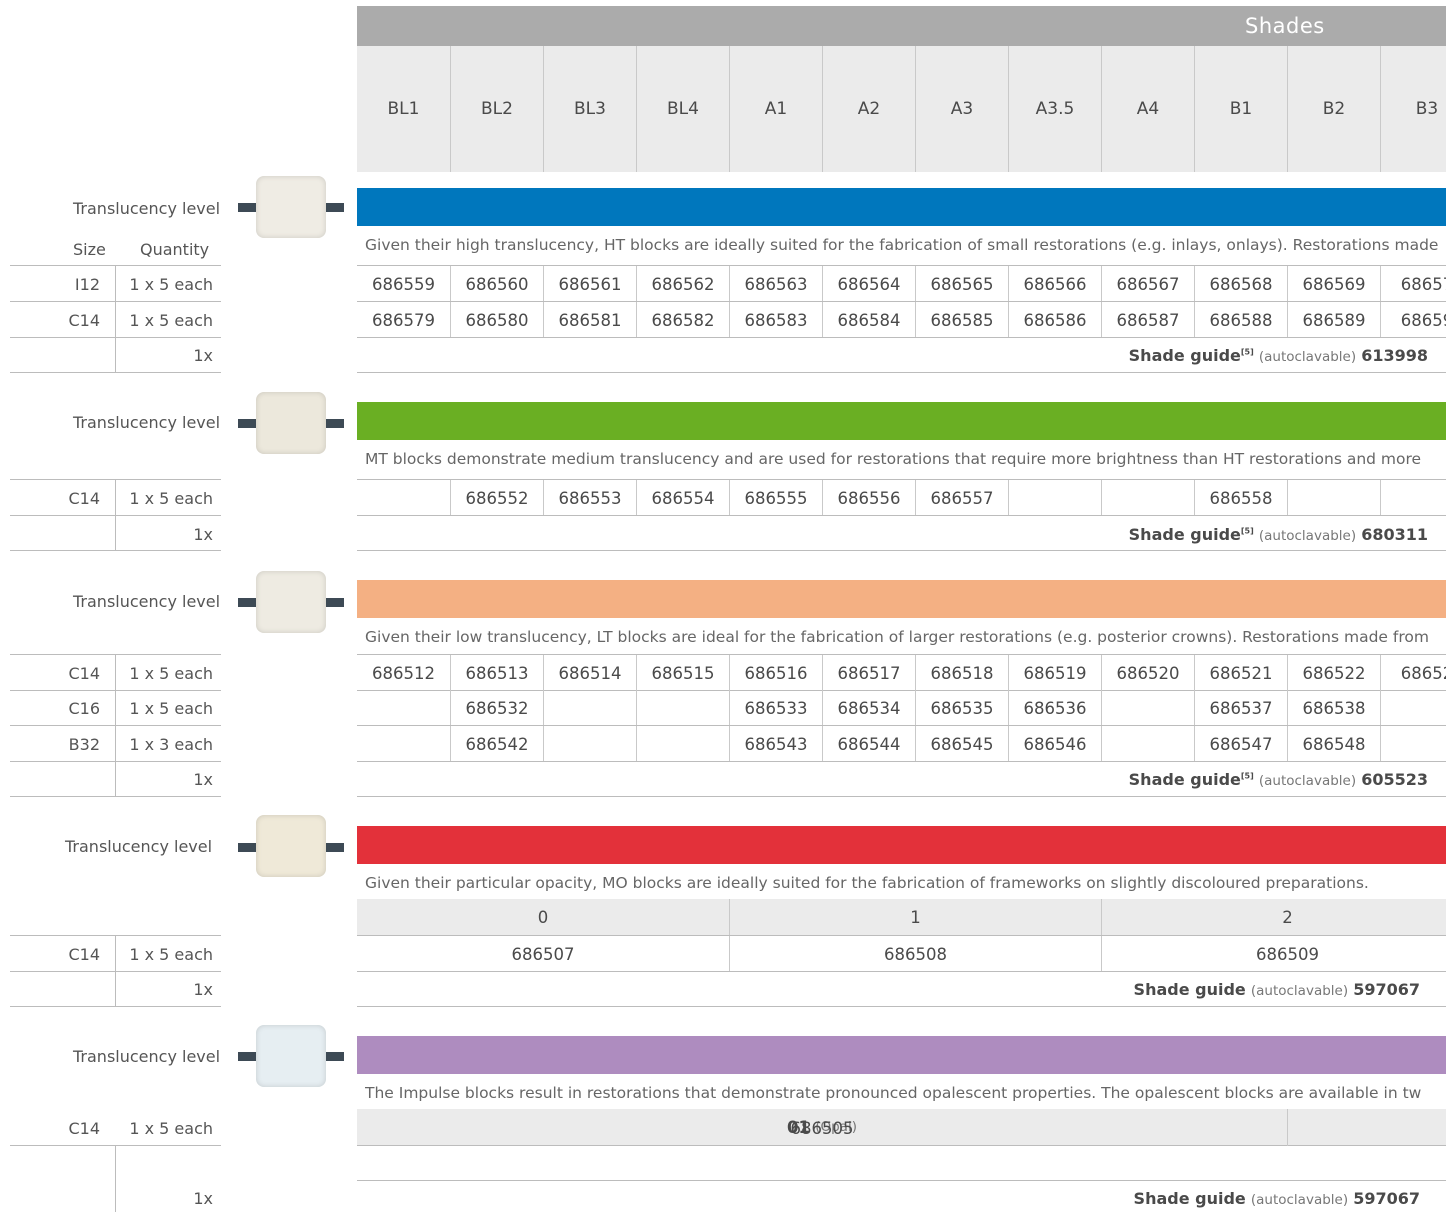 The image size is (1446, 1212). Describe the element at coordinates (1333, 320) in the screenshot. I see `article-code-cell: 686589` at that location.